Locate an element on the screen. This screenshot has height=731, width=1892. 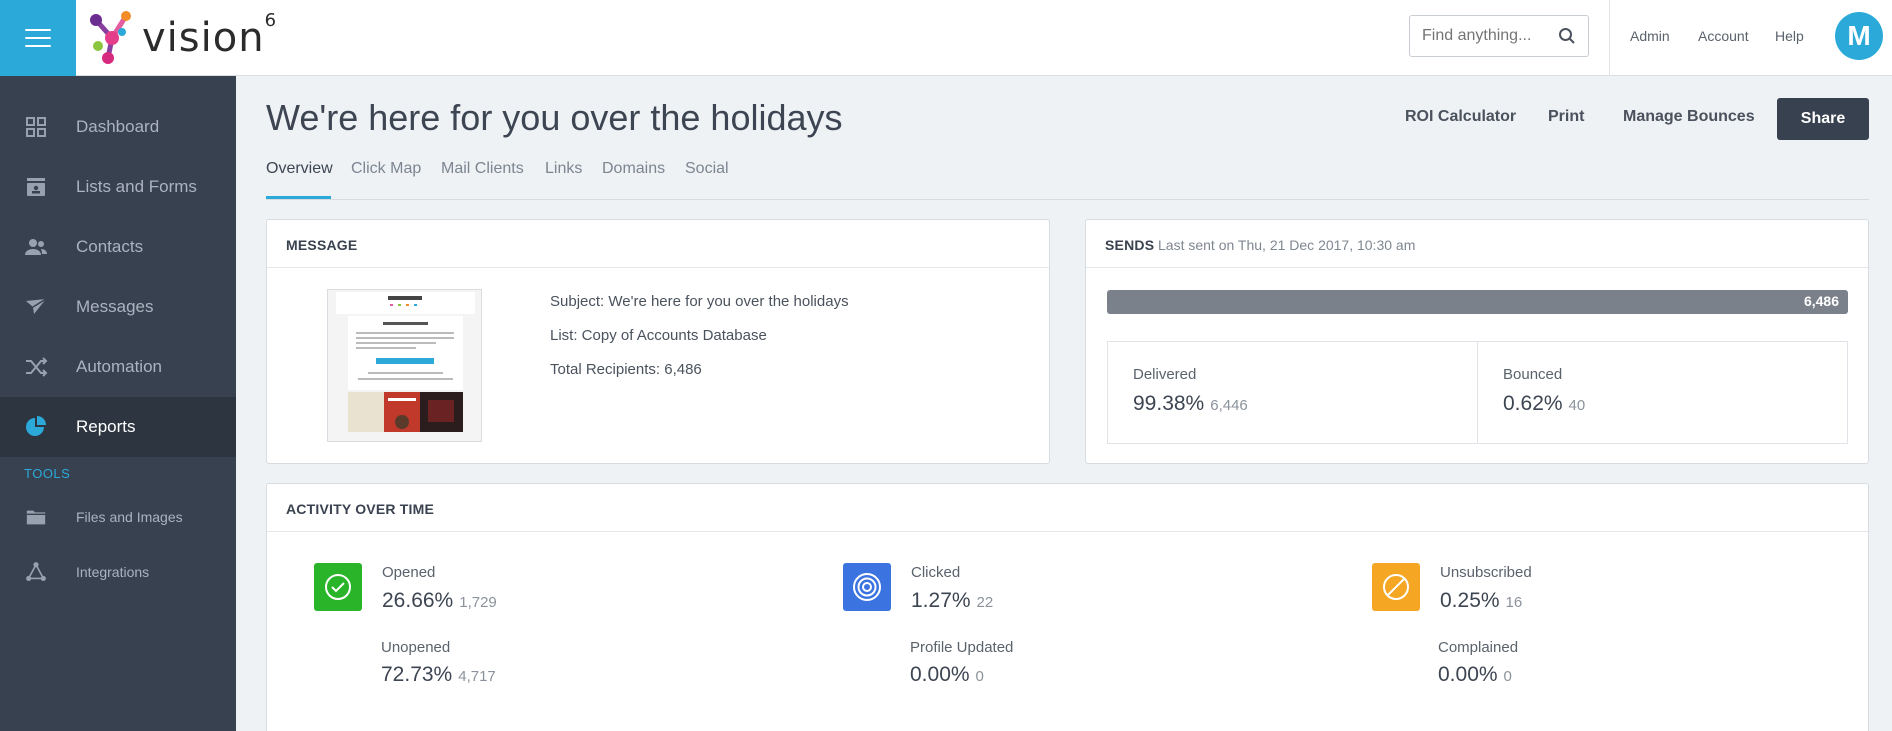
complained-count: 0 is located at coordinates (1507, 676).